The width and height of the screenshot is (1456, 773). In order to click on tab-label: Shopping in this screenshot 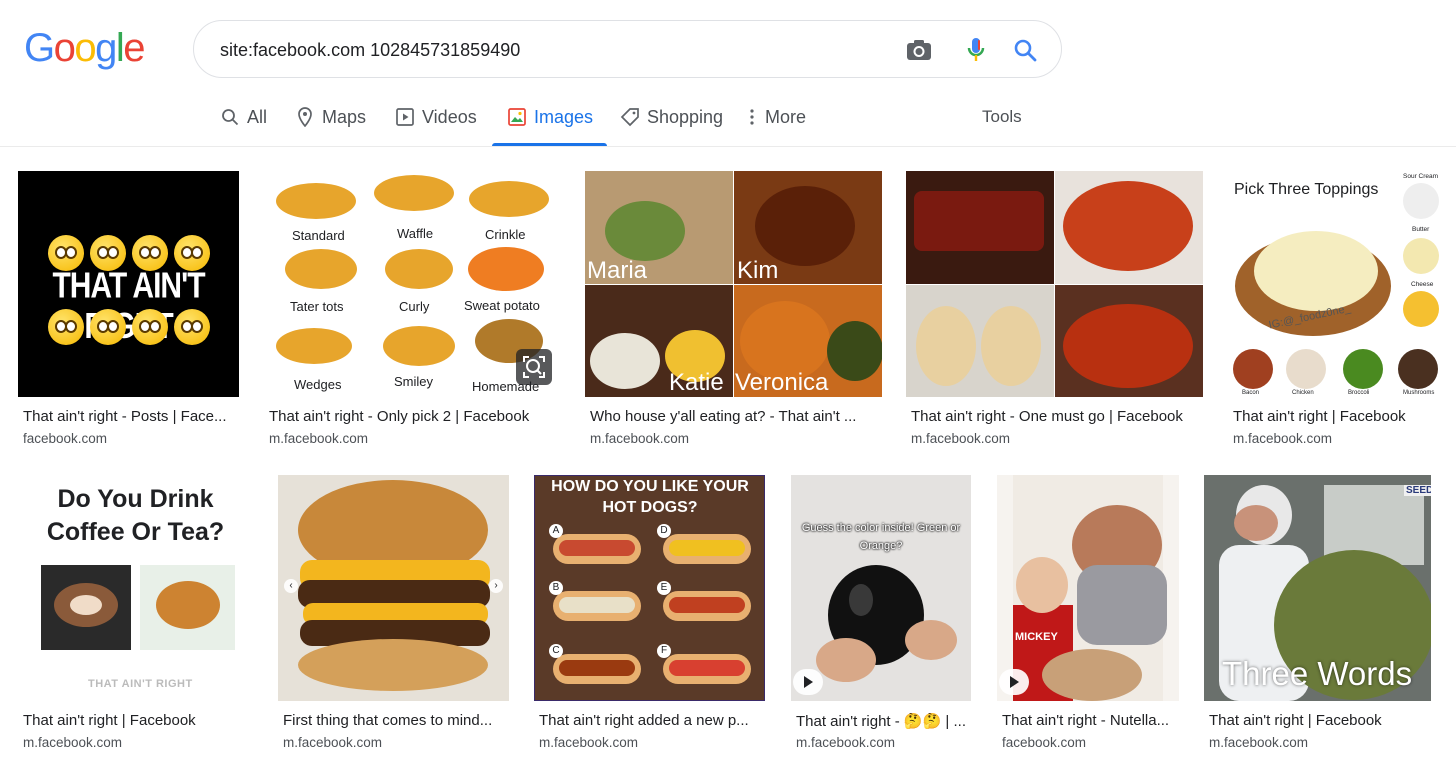, I will do `click(685, 116)`.